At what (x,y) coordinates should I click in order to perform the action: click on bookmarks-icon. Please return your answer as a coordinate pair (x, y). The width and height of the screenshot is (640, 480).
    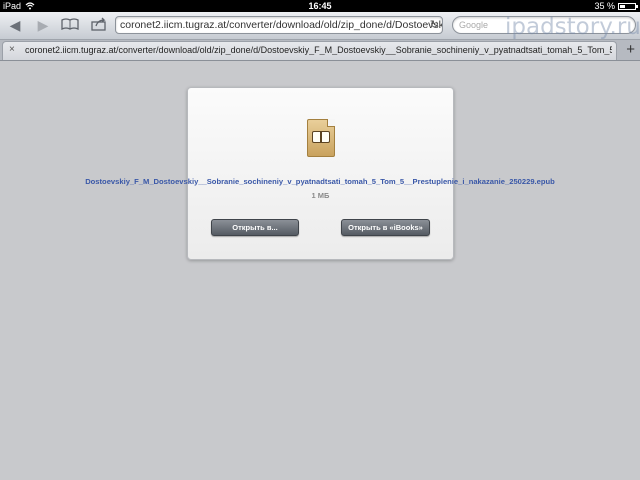
    Looking at the image, I should click on (70, 24).